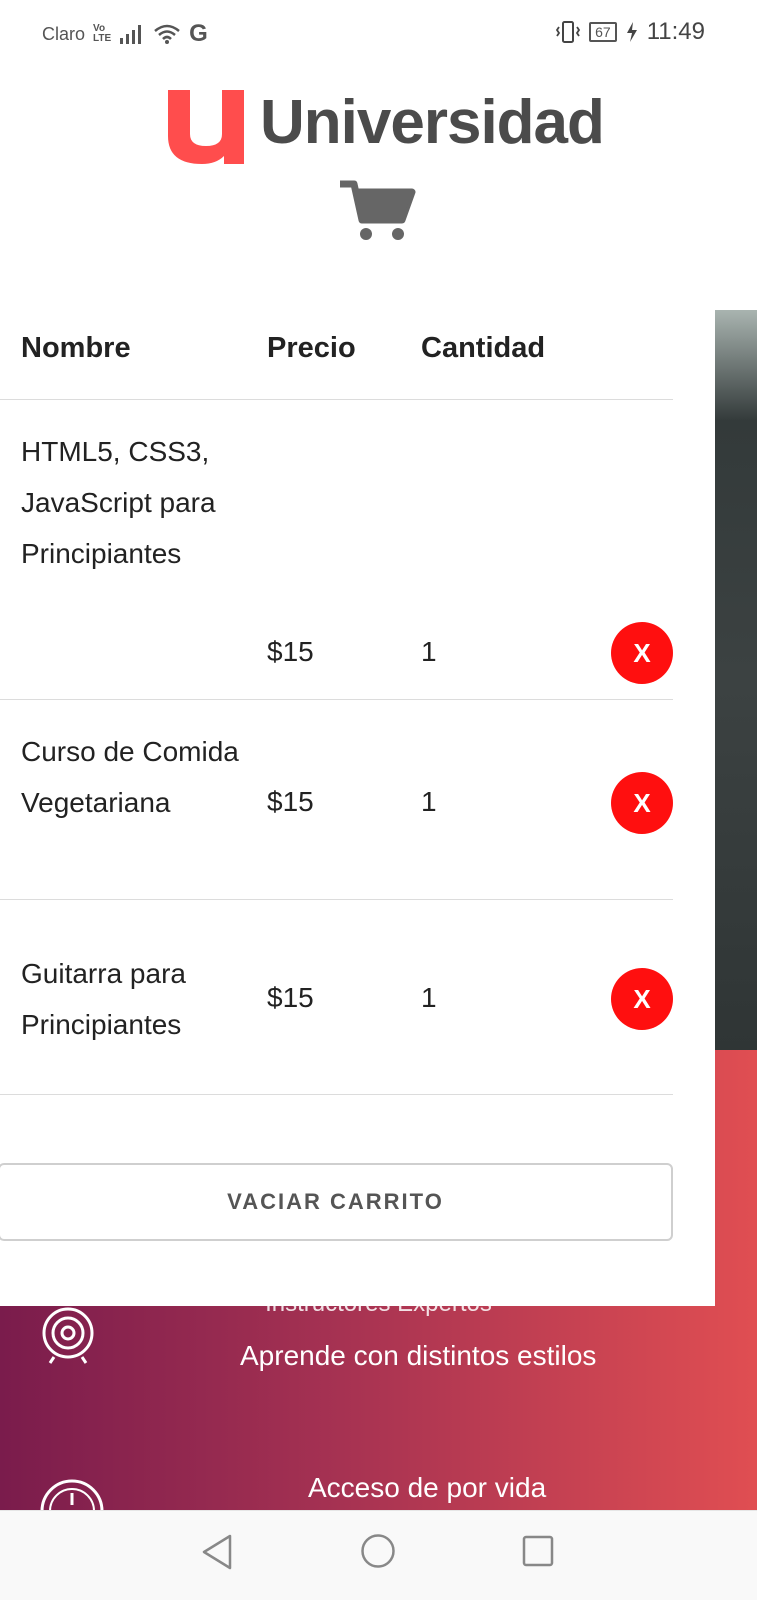 This screenshot has height=1600, width=757. What do you see at coordinates (68, 1335) in the screenshot?
I see `target-icon` at bounding box center [68, 1335].